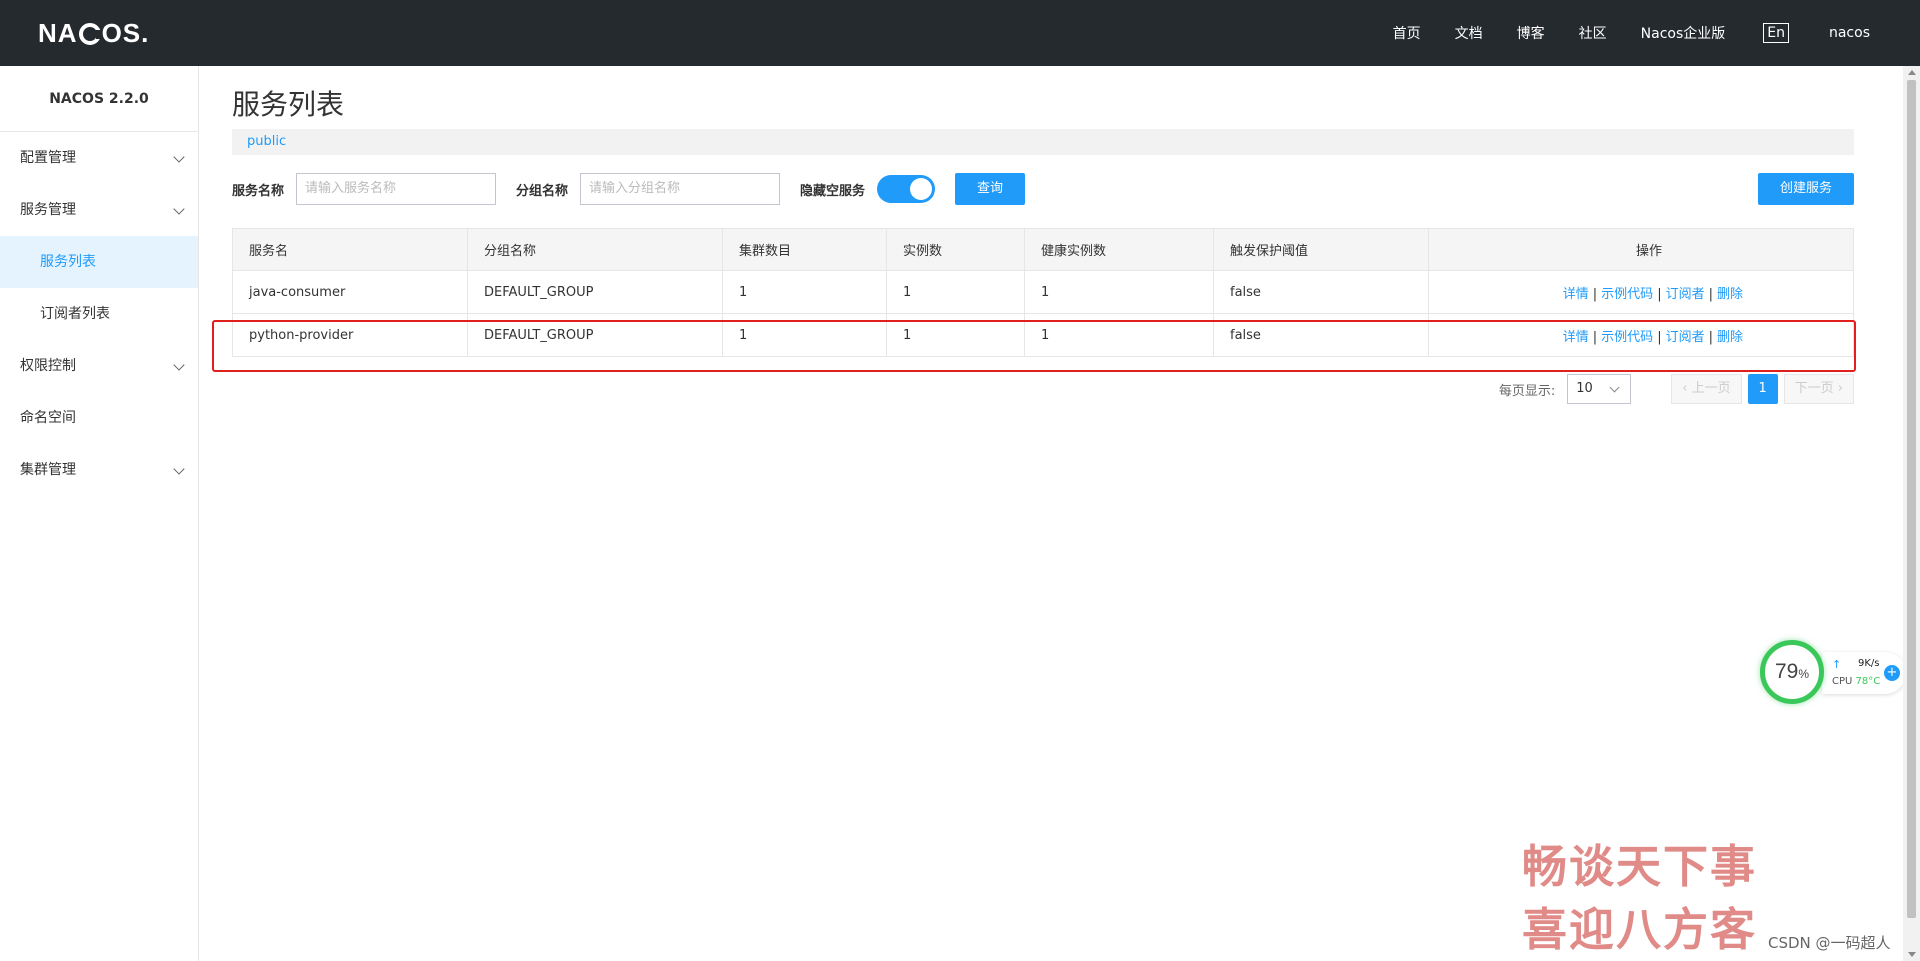  What do you see at coordinates (48, 158) in the screenshot?
I see `sidebar-item-label: 配置管理` at bounding box center [48, 158].